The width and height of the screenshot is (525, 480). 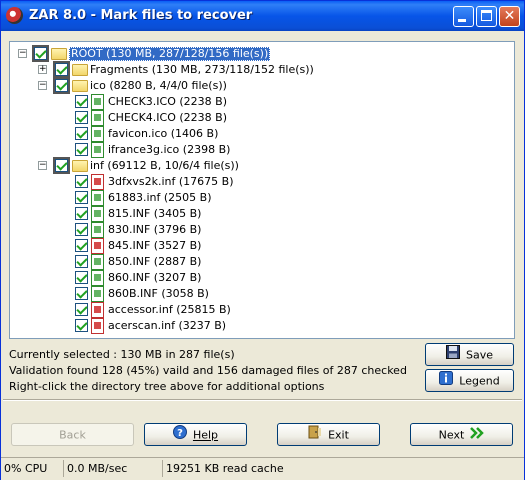 What do you see at coordinates (262, 278) in the screenshot?
I see `tree-file-row: 860.INF (3207 B)` at bounding box center [262, 278].